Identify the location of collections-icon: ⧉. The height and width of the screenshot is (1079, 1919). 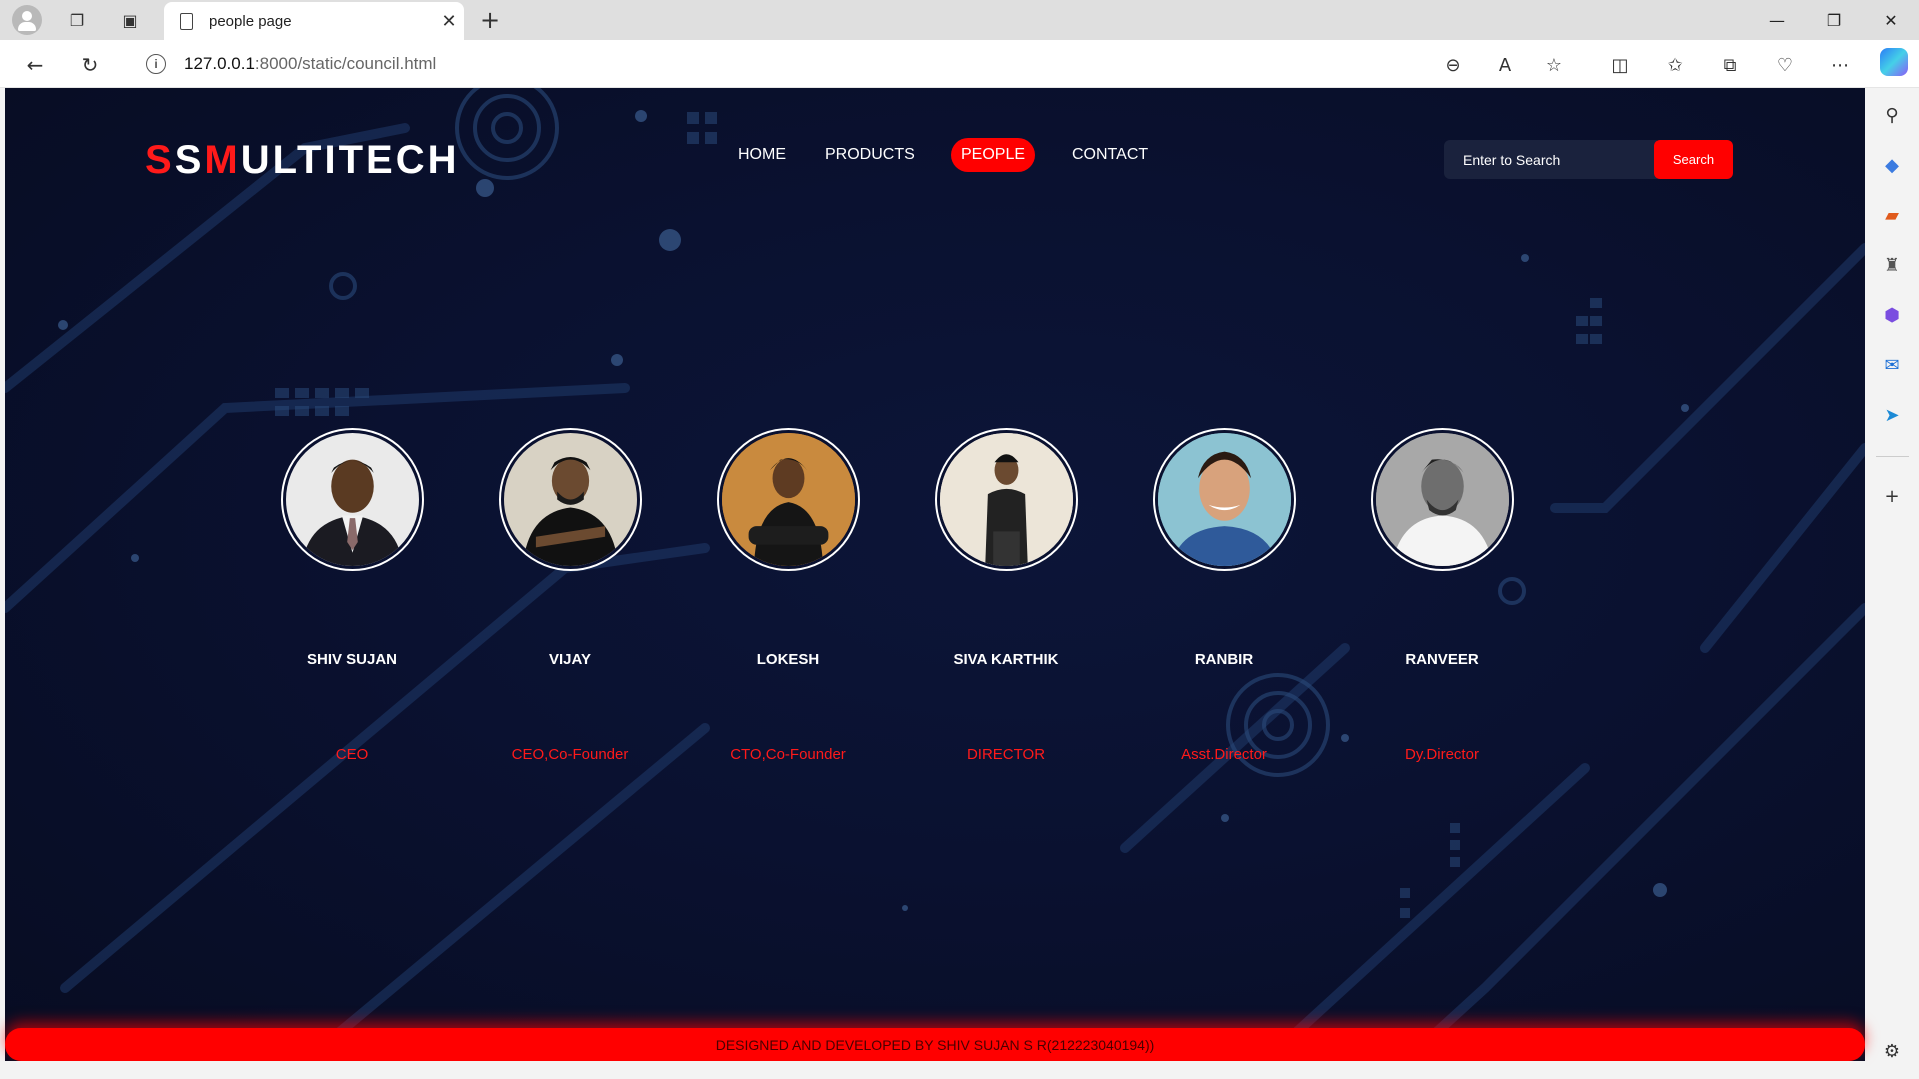
(1730, 65).